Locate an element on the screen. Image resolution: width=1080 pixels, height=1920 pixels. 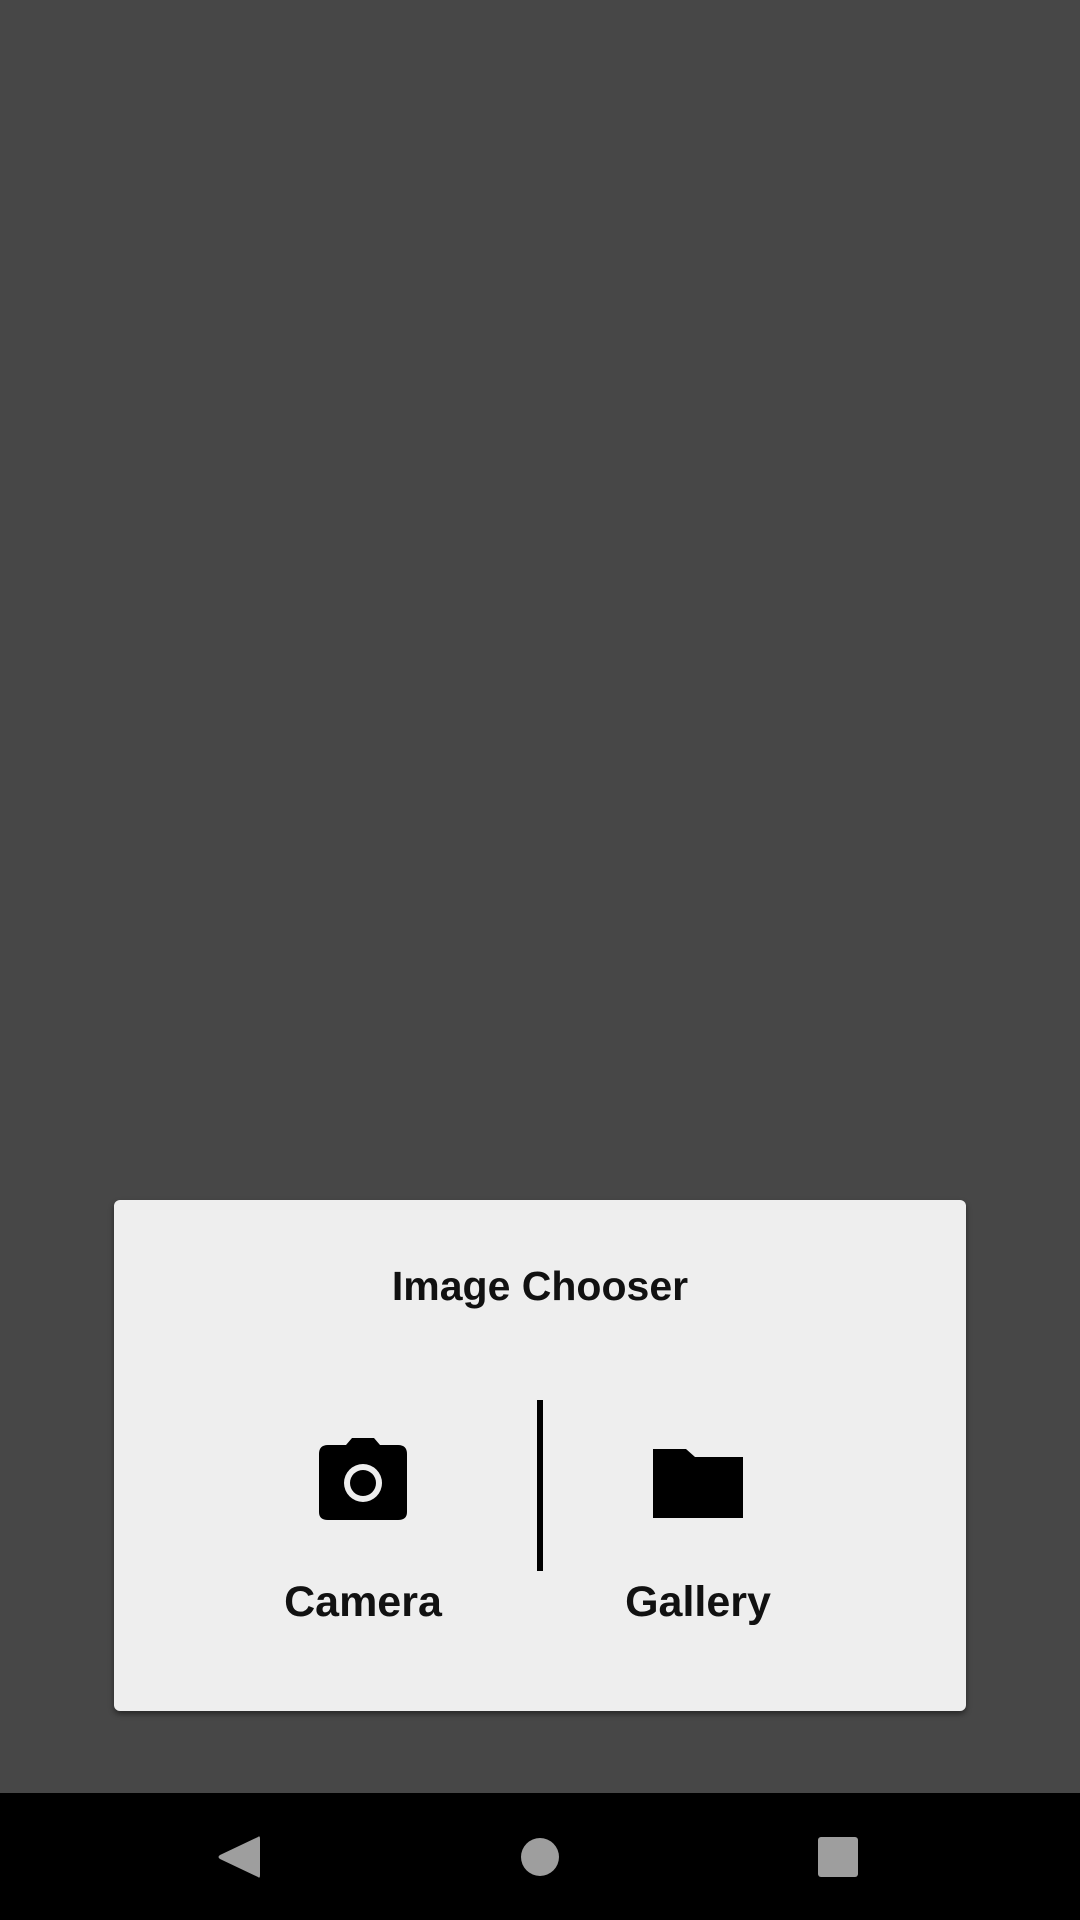
recents-button is located at coordinates (838, 1857).